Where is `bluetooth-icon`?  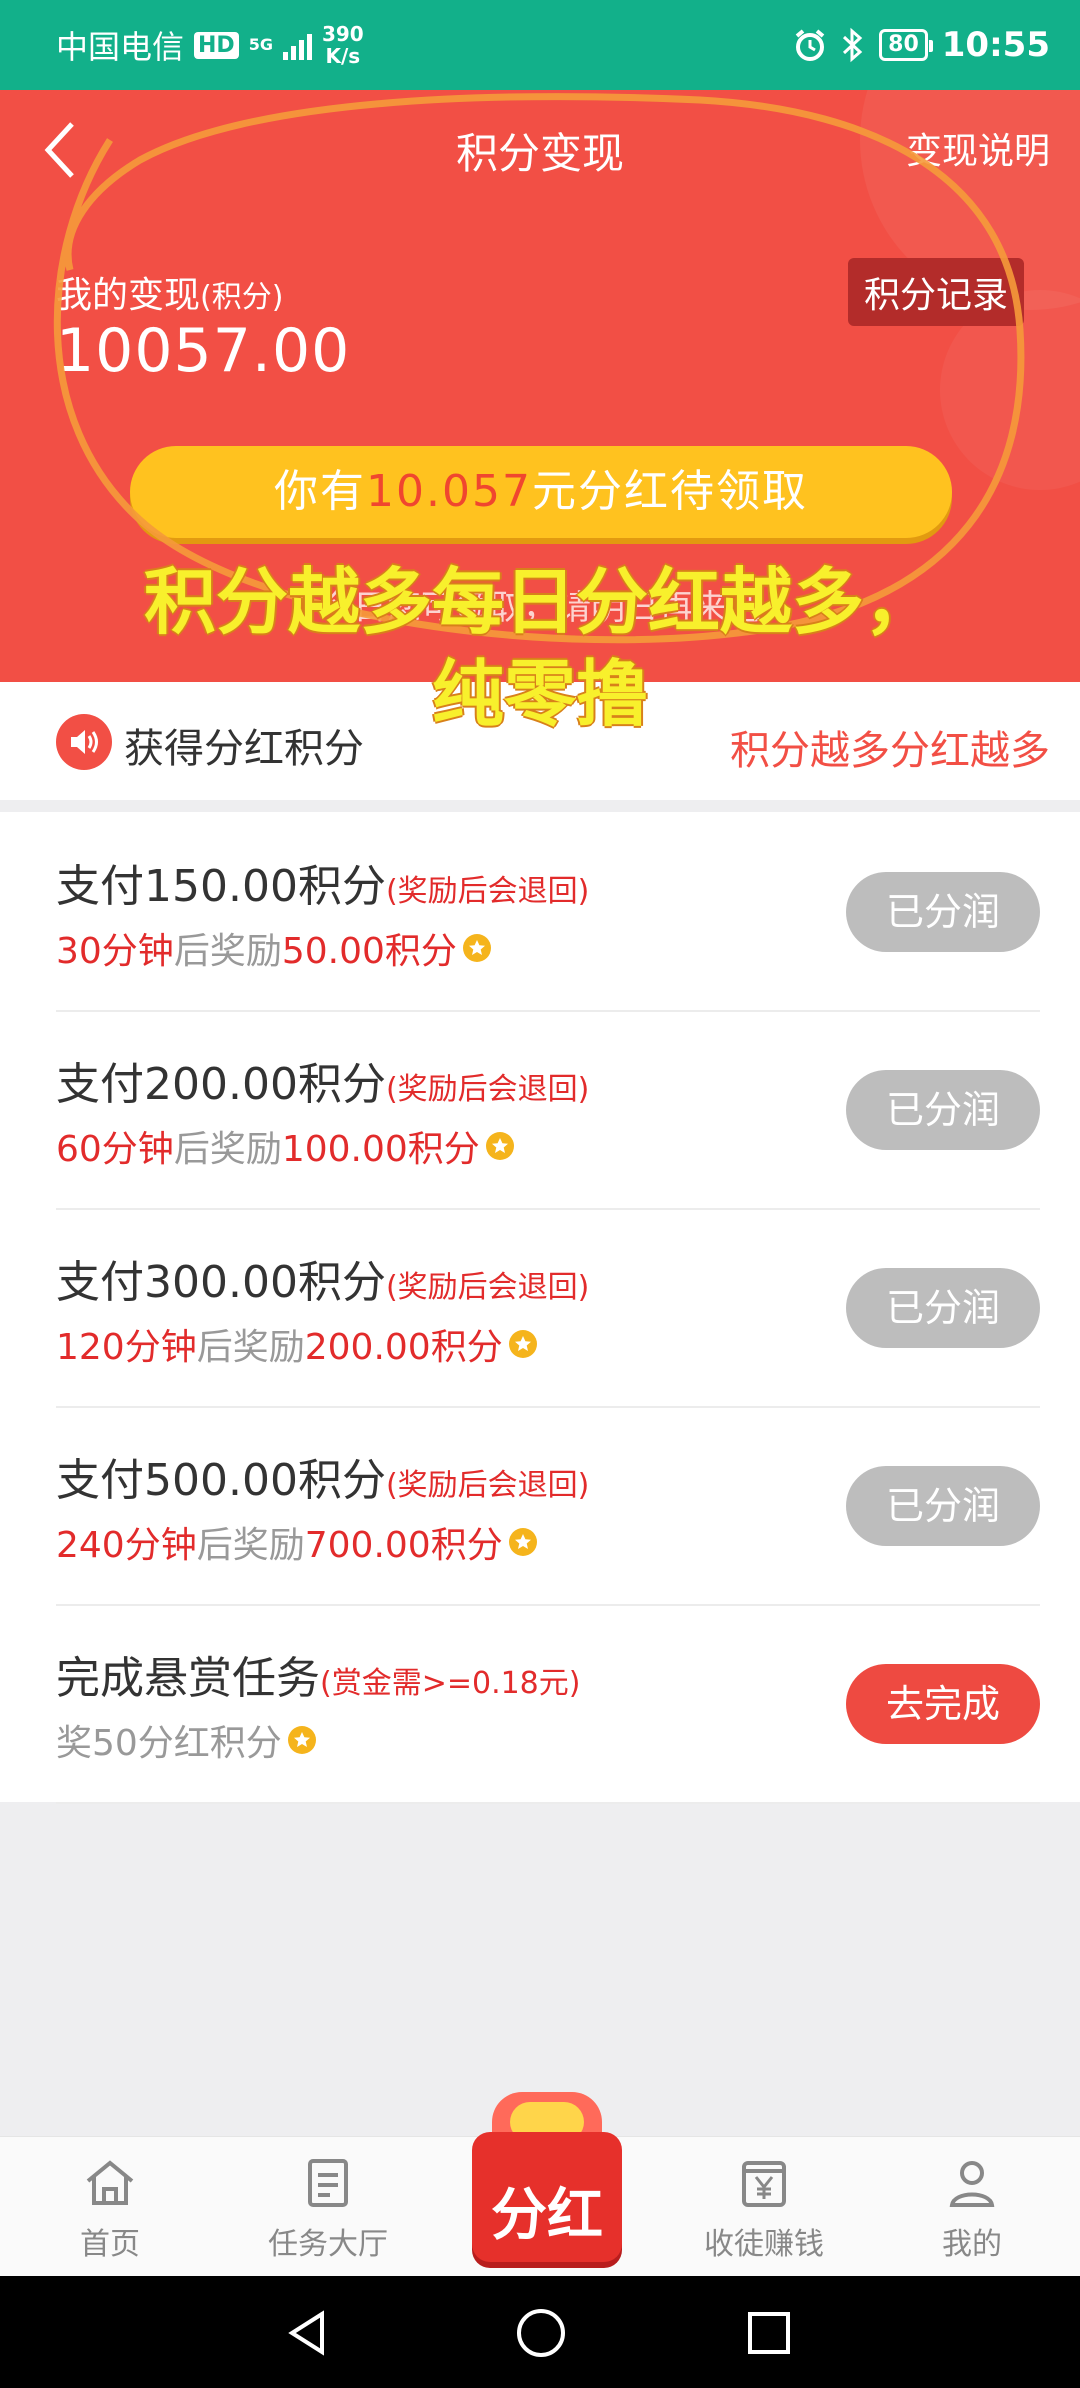 bluetooth-icon is located at coordinates (853, 45).